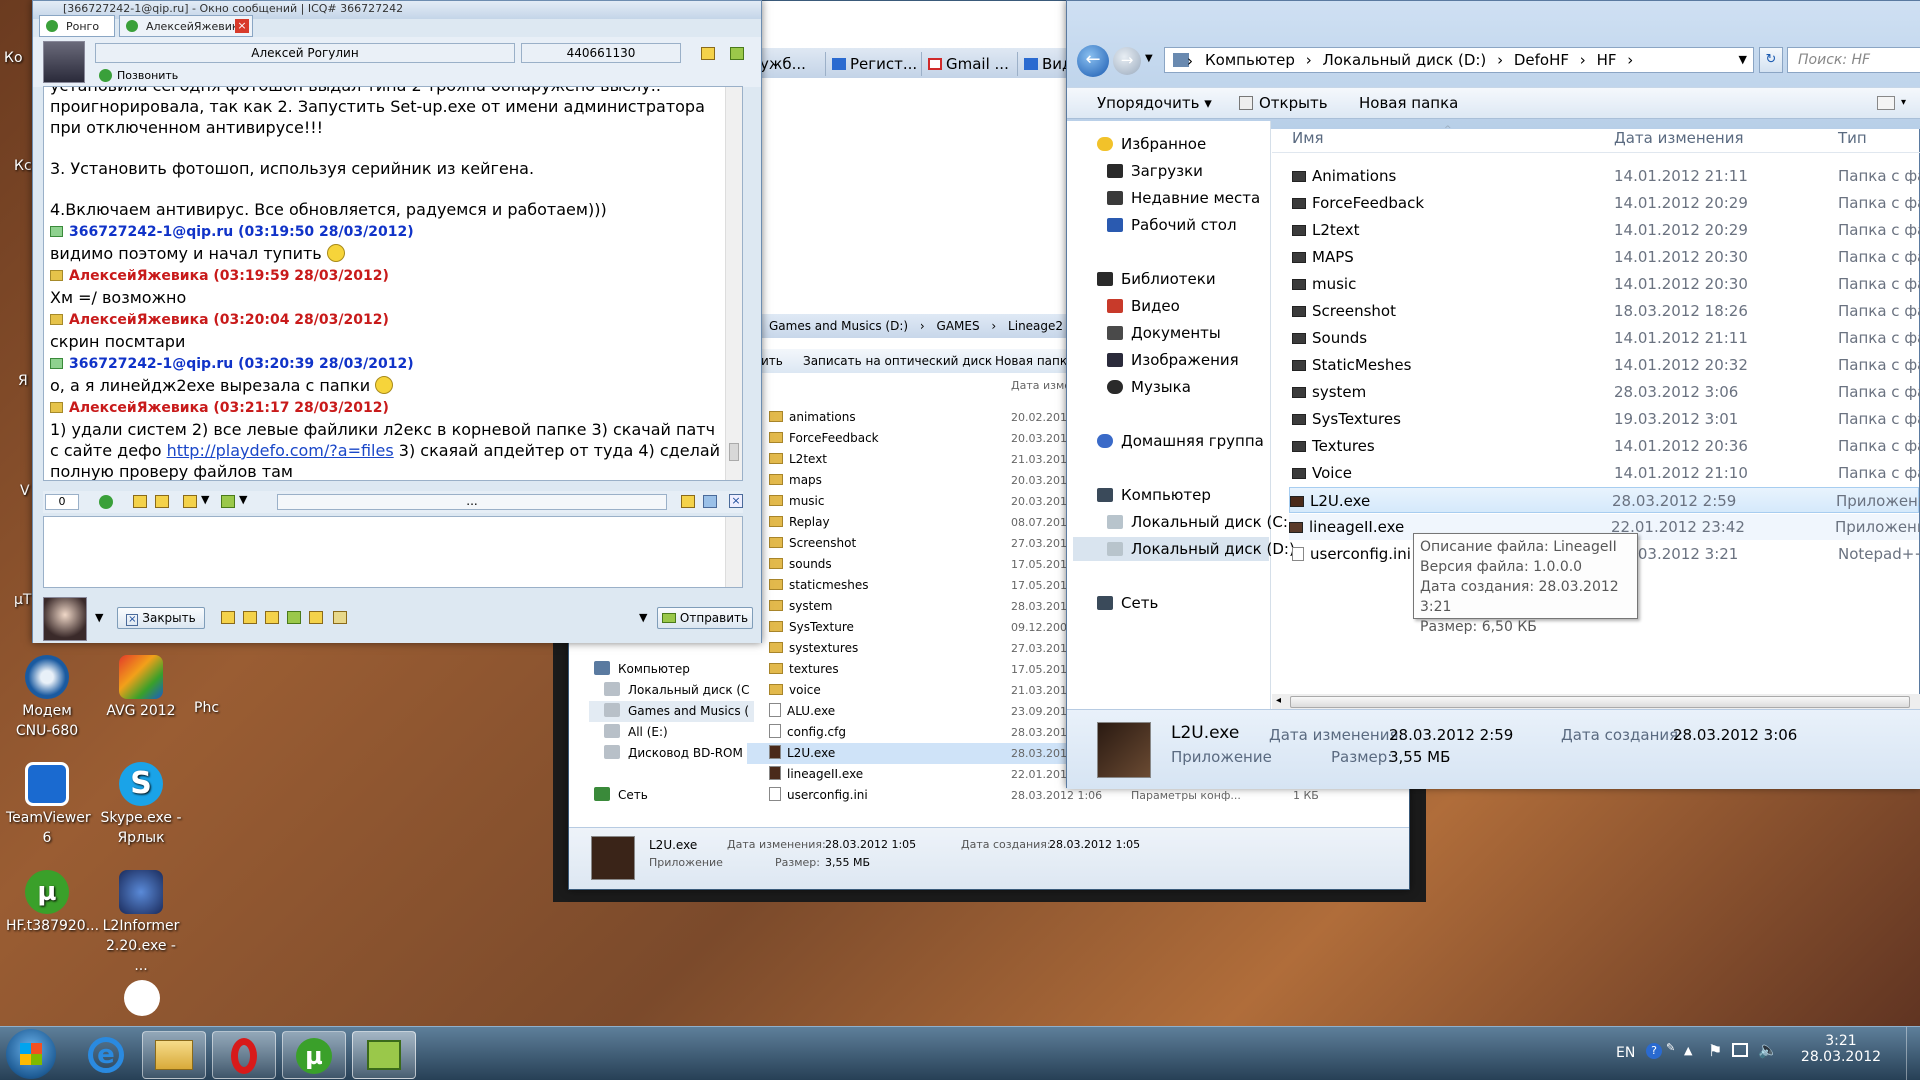 Image resolution: width=1920 pixels, height=1080 pixels. Describe the element at coordinates (827, 795) in the screenshot. I see `list-item: userconfig.ini` at that location.